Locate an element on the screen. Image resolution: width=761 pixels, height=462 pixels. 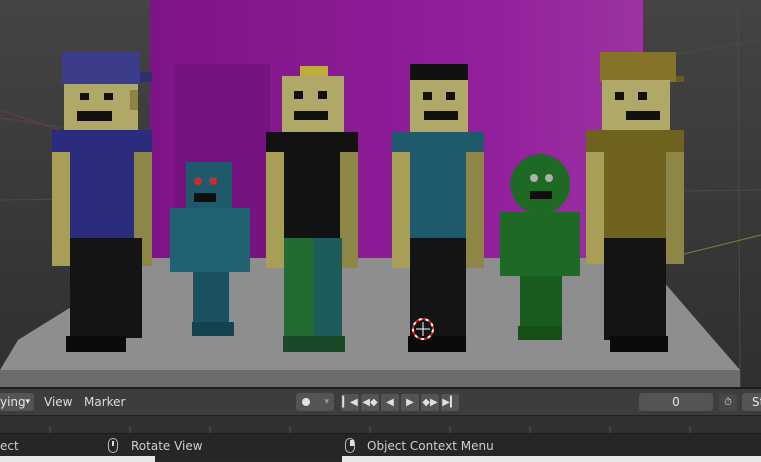
jump-to-start-icon: ▎◀ is located at coordinates (350, 402).